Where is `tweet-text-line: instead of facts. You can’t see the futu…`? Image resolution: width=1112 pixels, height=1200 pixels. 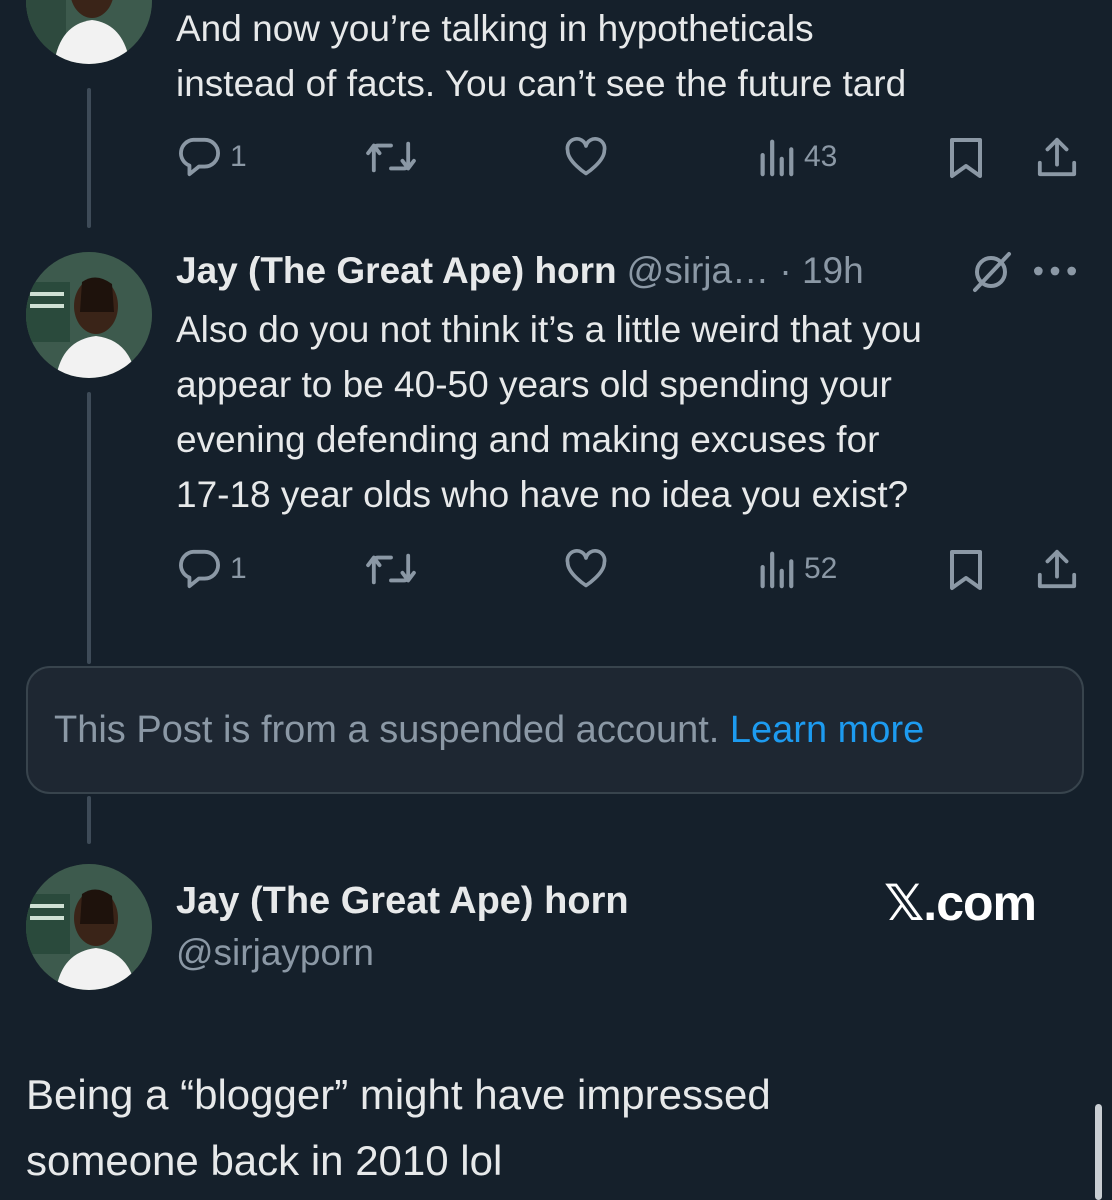
tweet-text-line: instead of facts. You can’t see the futu… is located at coordinates (541, 83).